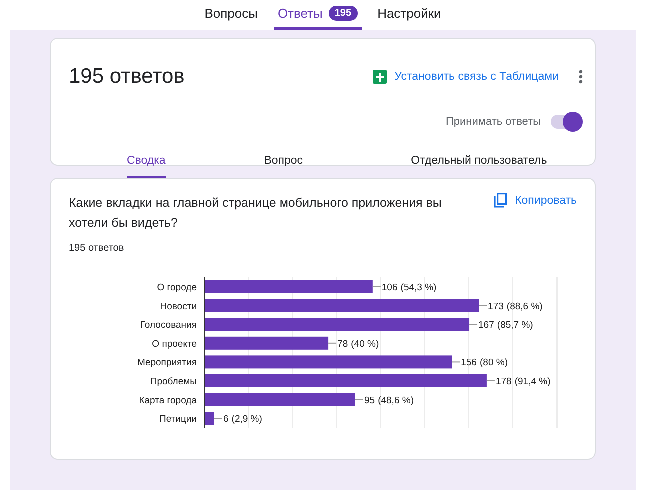  Describe the element at coordinates (469, 363) in the screenshot. I see `value-label: 156` at that location.